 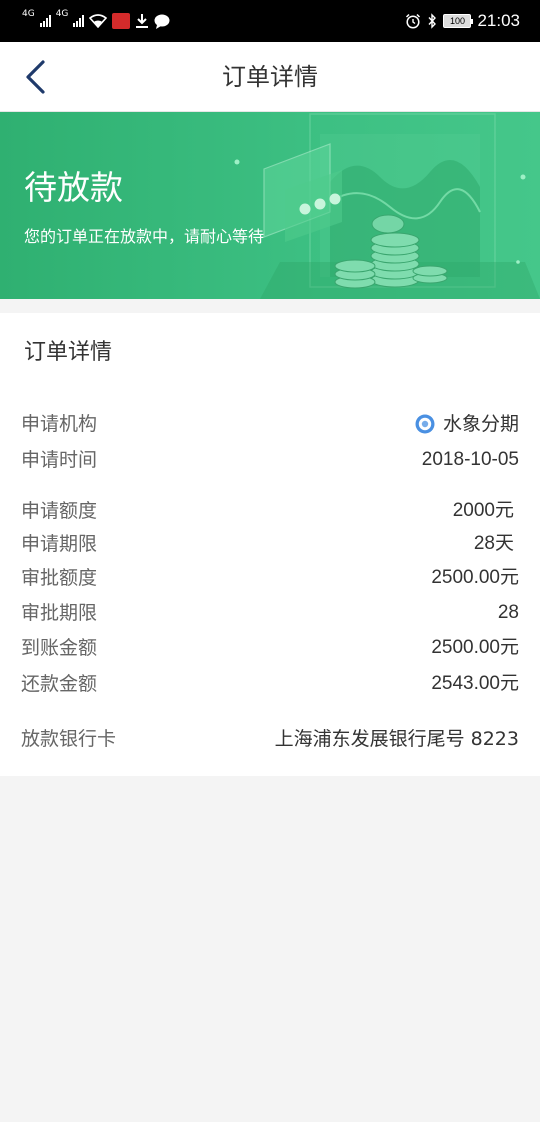 What do you see at coordinates (121, 21) in the screenshot?
I see `app-notification-icon` at bounding box center [121, 21].